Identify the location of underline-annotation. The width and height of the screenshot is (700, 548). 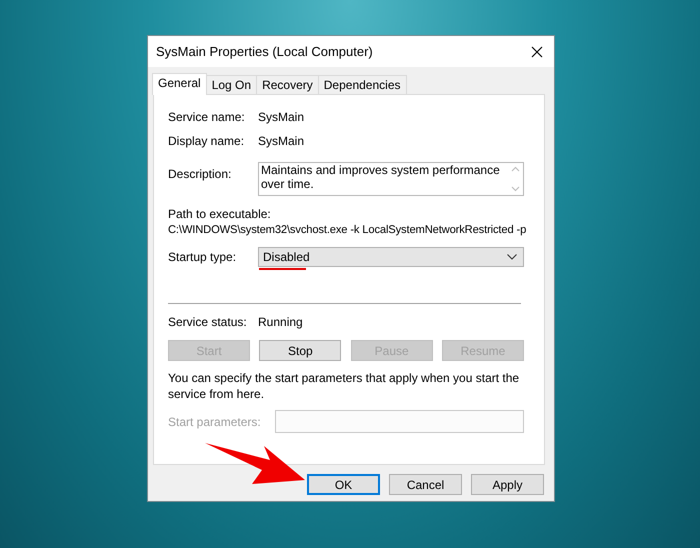
(282, 269).